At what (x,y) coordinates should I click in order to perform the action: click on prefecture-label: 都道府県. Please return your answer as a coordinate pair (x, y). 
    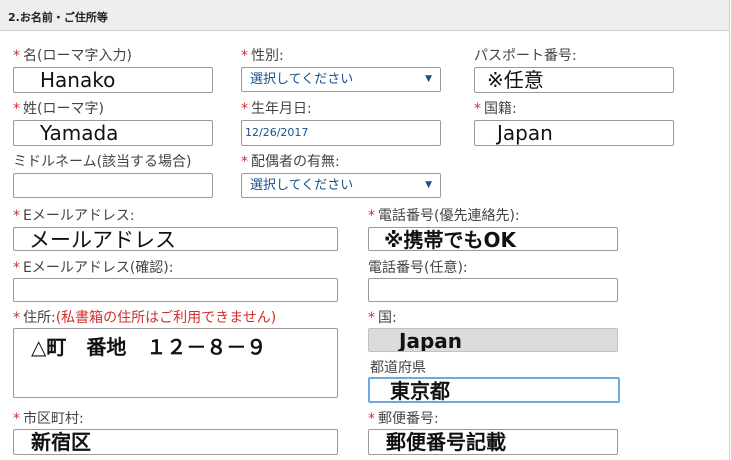
    Looking at the image, I should click on (398, 368).